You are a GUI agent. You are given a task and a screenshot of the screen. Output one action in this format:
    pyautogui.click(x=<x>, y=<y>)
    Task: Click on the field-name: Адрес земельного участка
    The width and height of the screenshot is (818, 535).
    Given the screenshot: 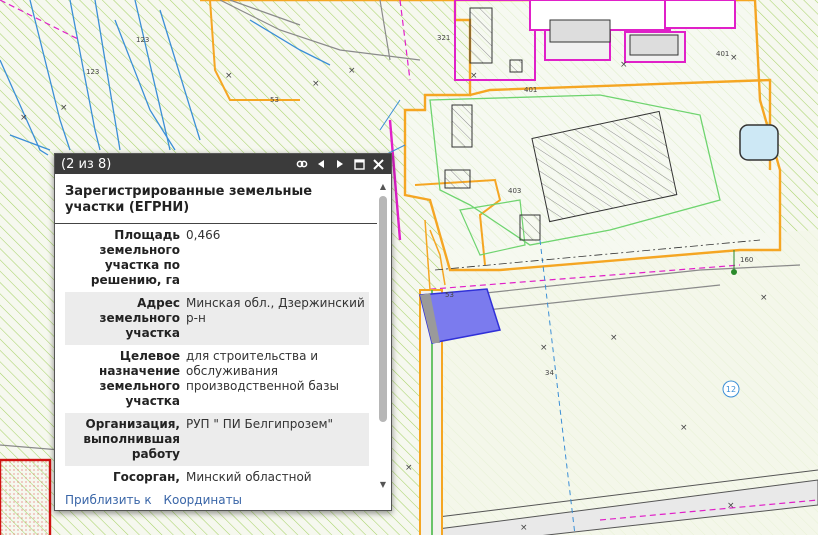 What is the action you would take?
    pyautogui.click(x=139, y=318)
    